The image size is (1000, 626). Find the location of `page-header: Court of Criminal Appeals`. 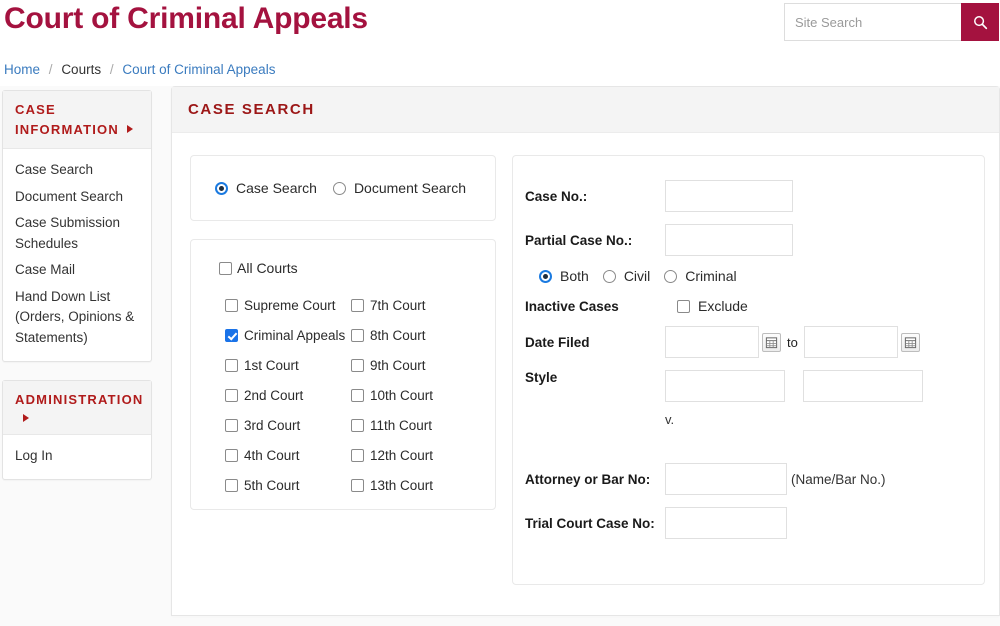

page-header: Court of Criminal Appeals is located at coordinates (500, 29).